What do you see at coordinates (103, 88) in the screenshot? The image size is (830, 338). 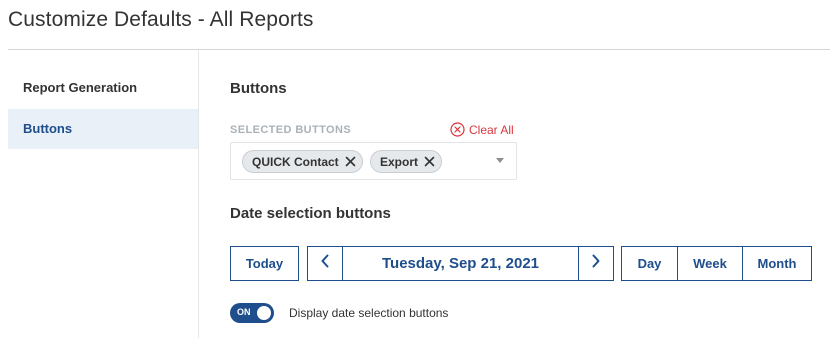 I see `sidebar-item-report-generation: Report Generation` at bounding box center [103, 88].